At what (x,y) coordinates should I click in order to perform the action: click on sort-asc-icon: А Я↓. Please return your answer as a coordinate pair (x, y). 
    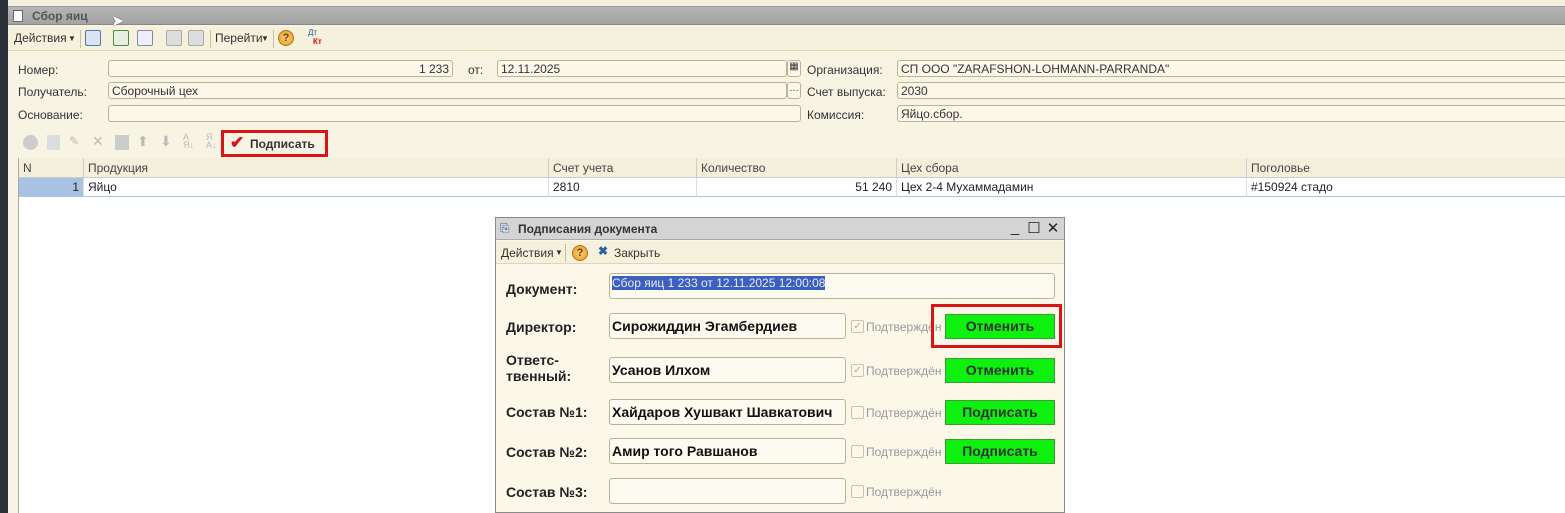
    Looking at the image, I should click on (188, 141).